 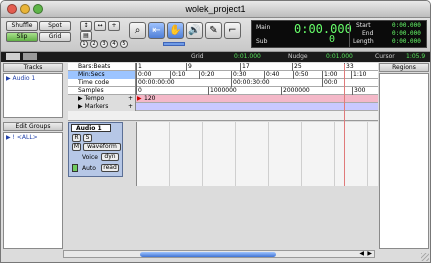 What do you see at coordinates (75, 168) in the screenshot?
I see `track-color-icon` at bounding box center [75, 168].